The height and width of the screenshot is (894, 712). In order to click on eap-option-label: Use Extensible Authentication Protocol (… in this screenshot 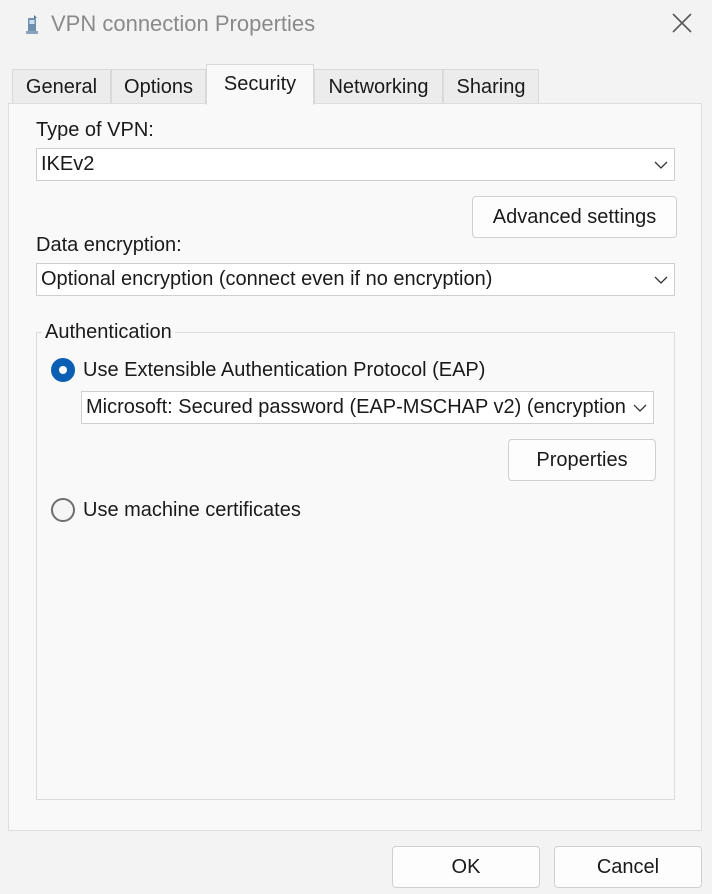, I will do `click(284, 370)`.